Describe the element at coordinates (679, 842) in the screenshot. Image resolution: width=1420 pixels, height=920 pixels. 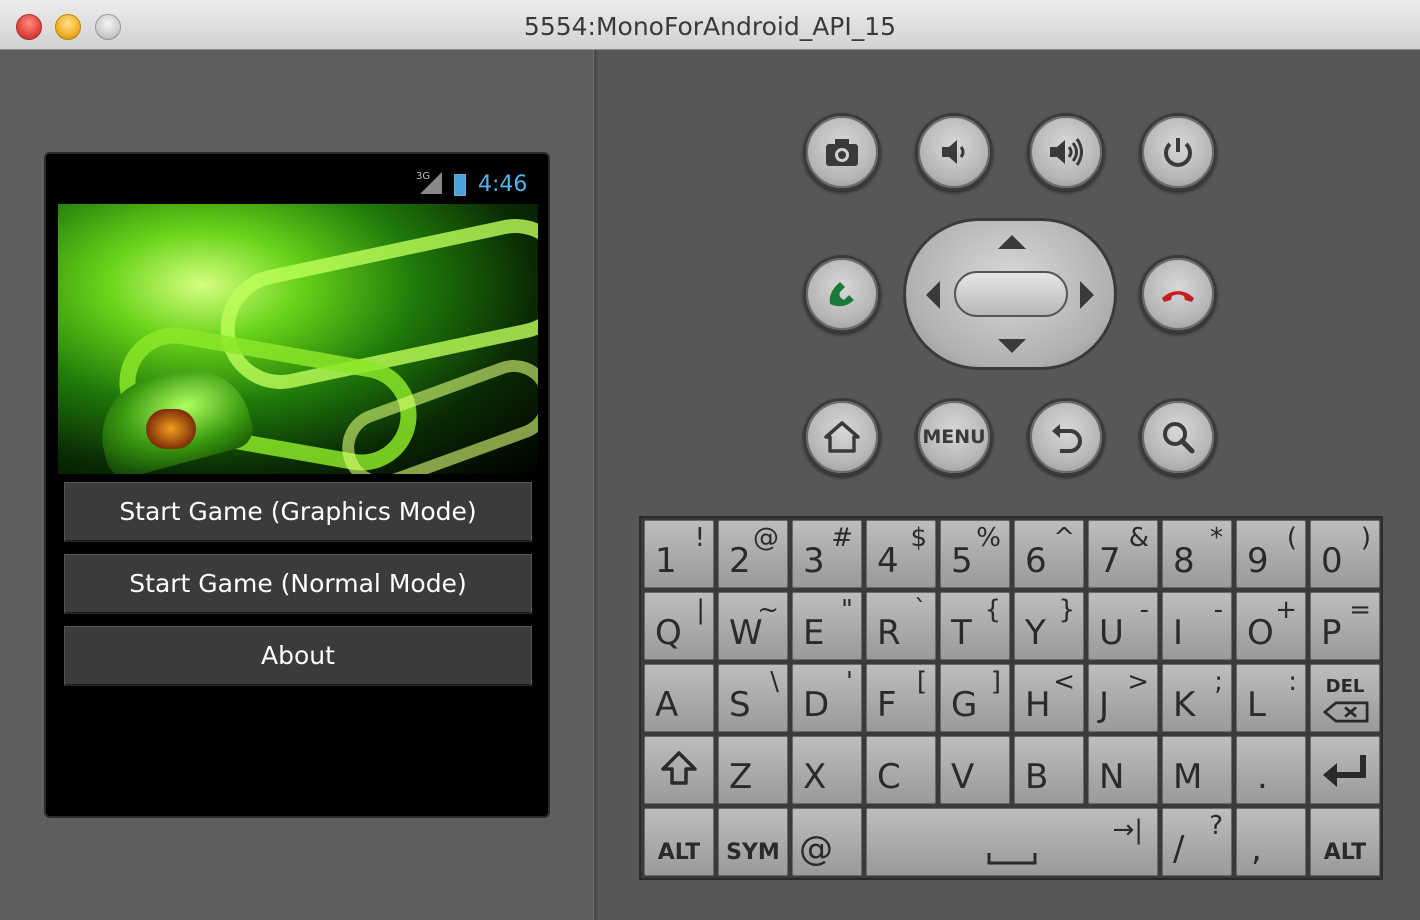
I see `key-alt-left: ALT` at that location.